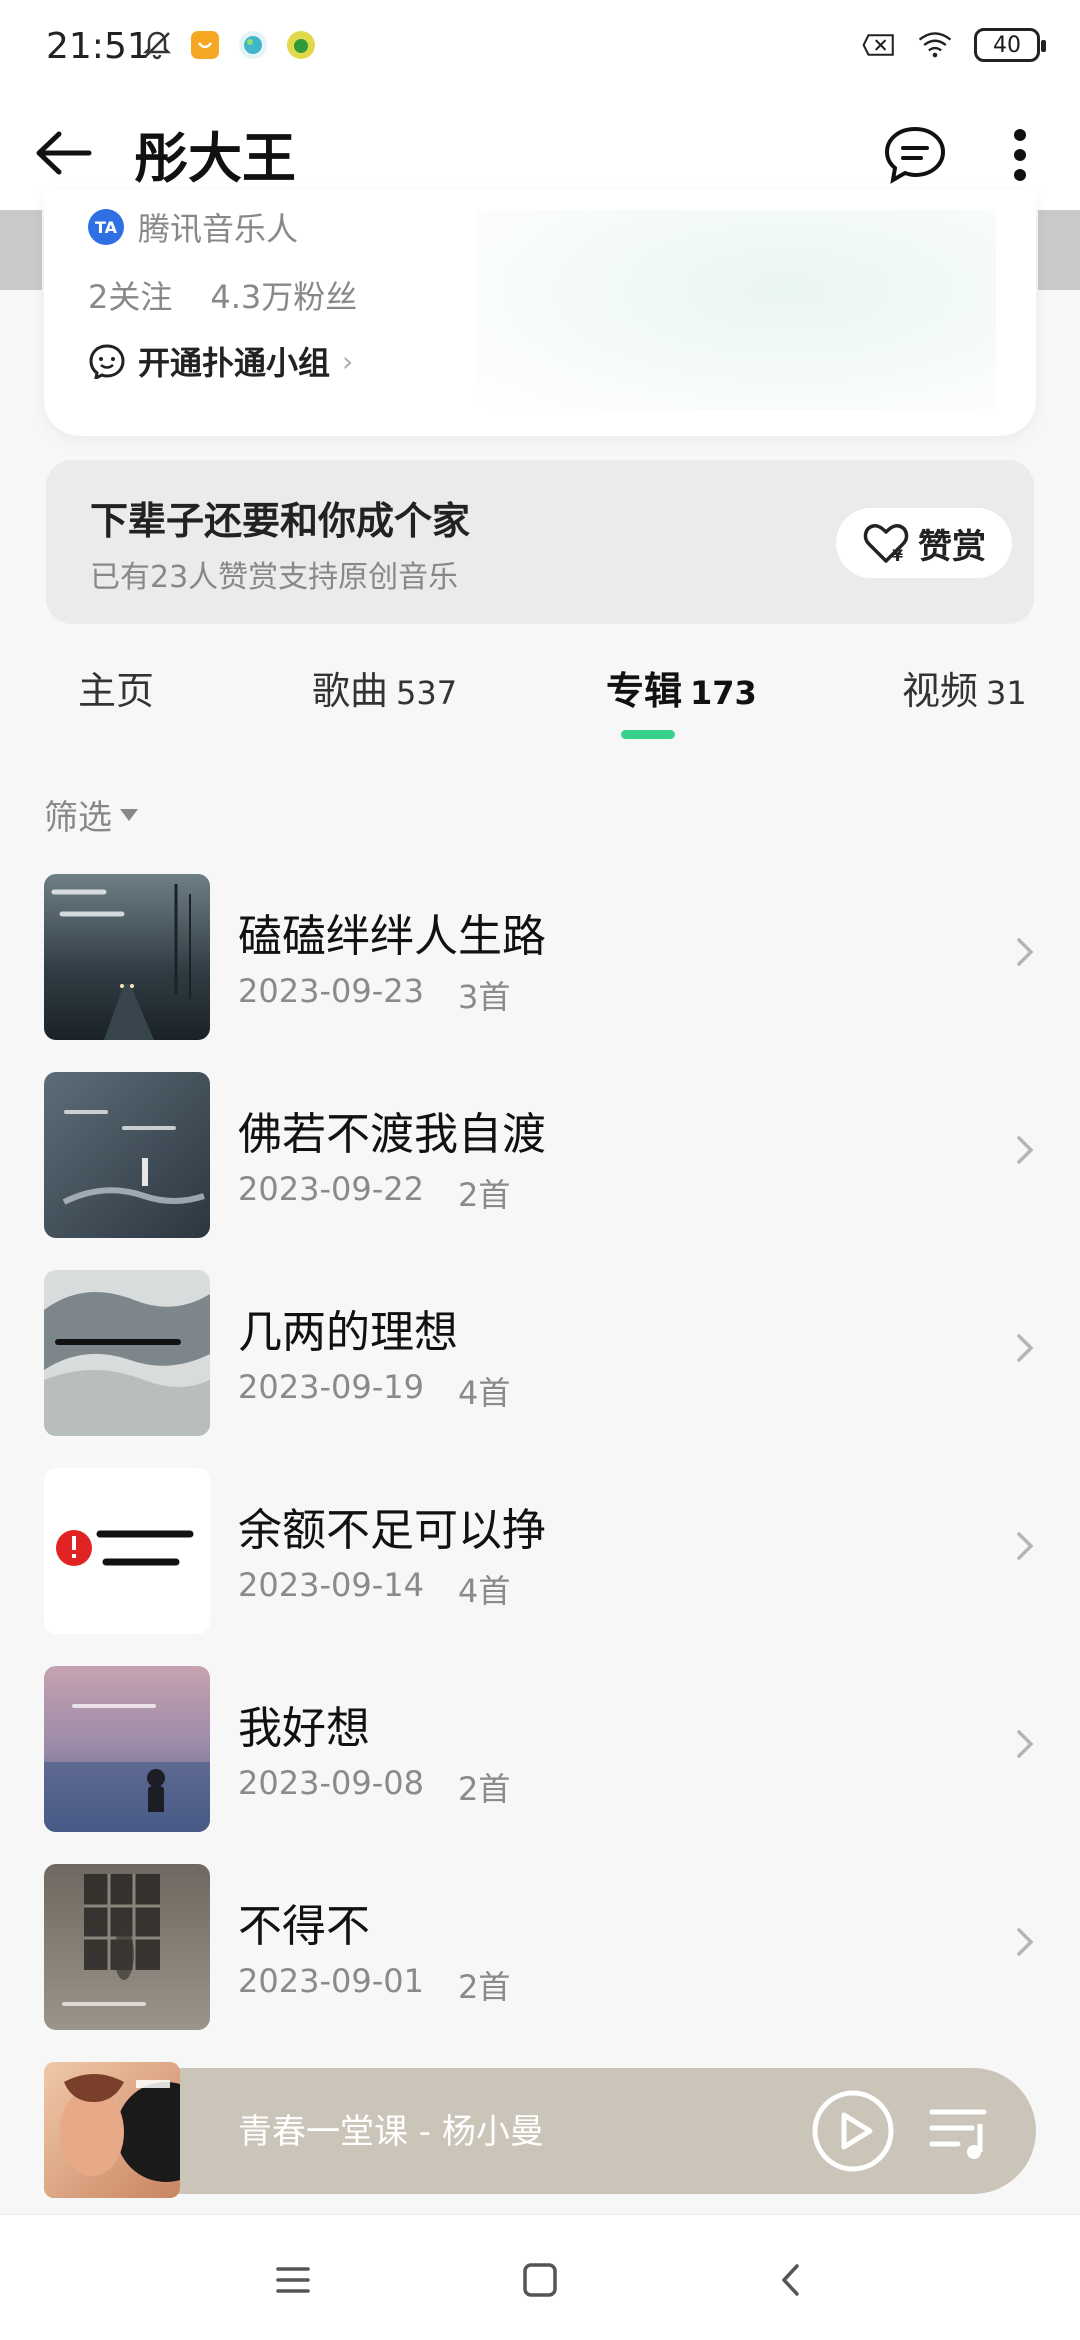 The height and width of the screenshot is (2340, 1080). Describe the element at coordinates (392, 1530) in the screenshot. I see `album-title: 余额不足可以挣` at that location.